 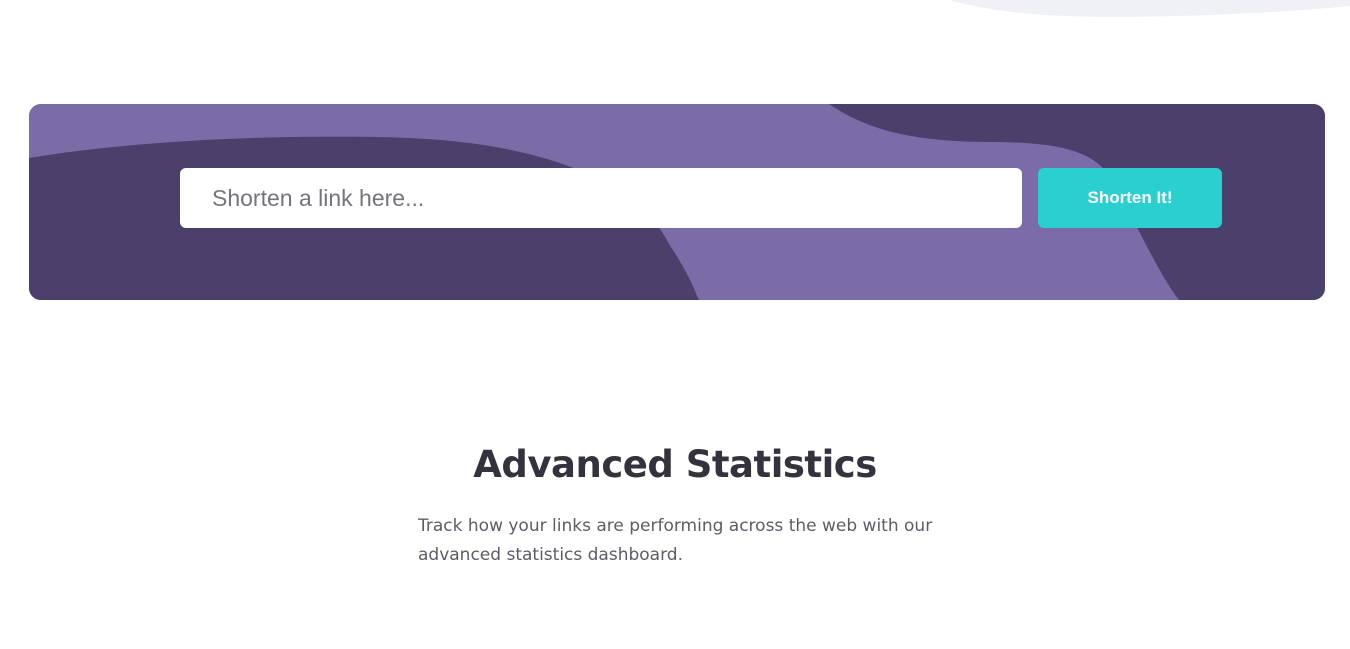 What do you see at coordinates (675, 464) in the screenshot?
I see `advanced-statistics-title: Advanced Statistics` at bounding box center [675, 464].